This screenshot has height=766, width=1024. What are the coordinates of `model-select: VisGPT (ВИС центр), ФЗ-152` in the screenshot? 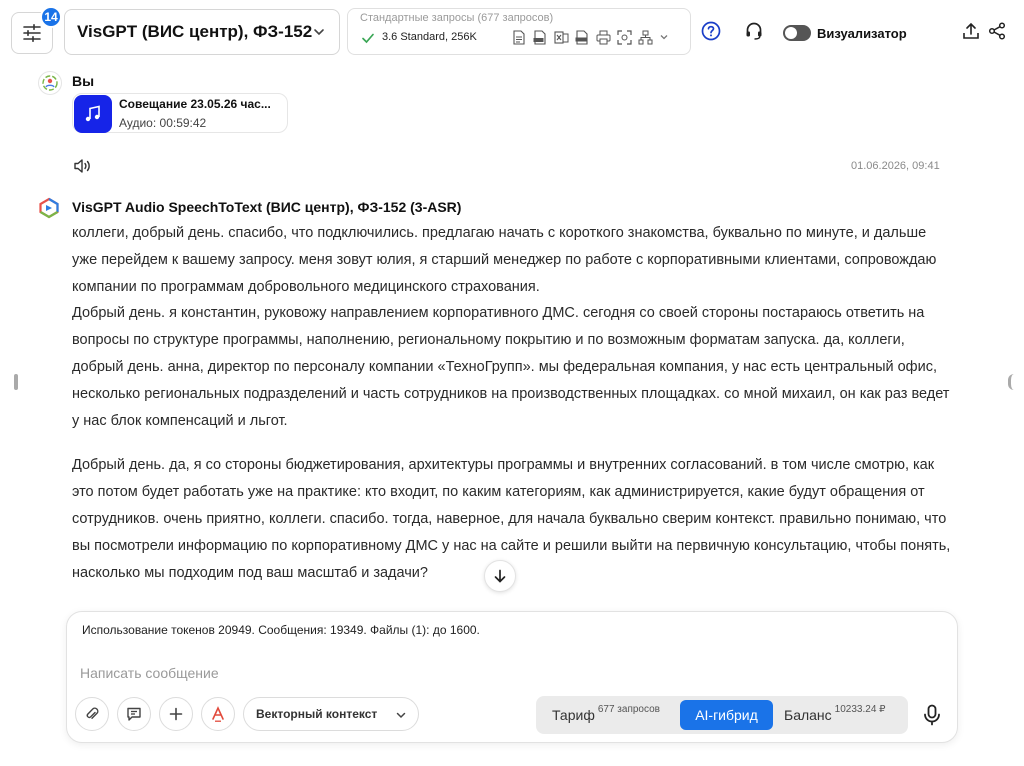 It's located at (202, 32).